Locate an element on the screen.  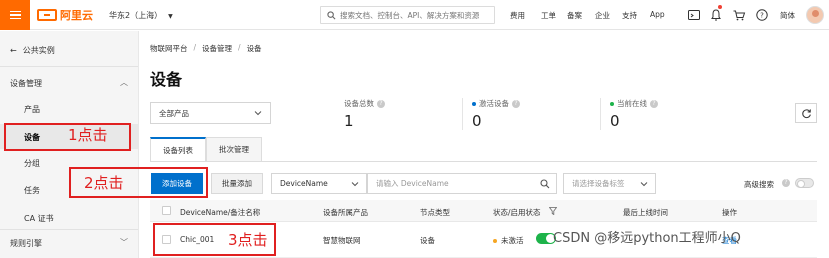
column-actions: 操作 is located at coordinates (729, 212).